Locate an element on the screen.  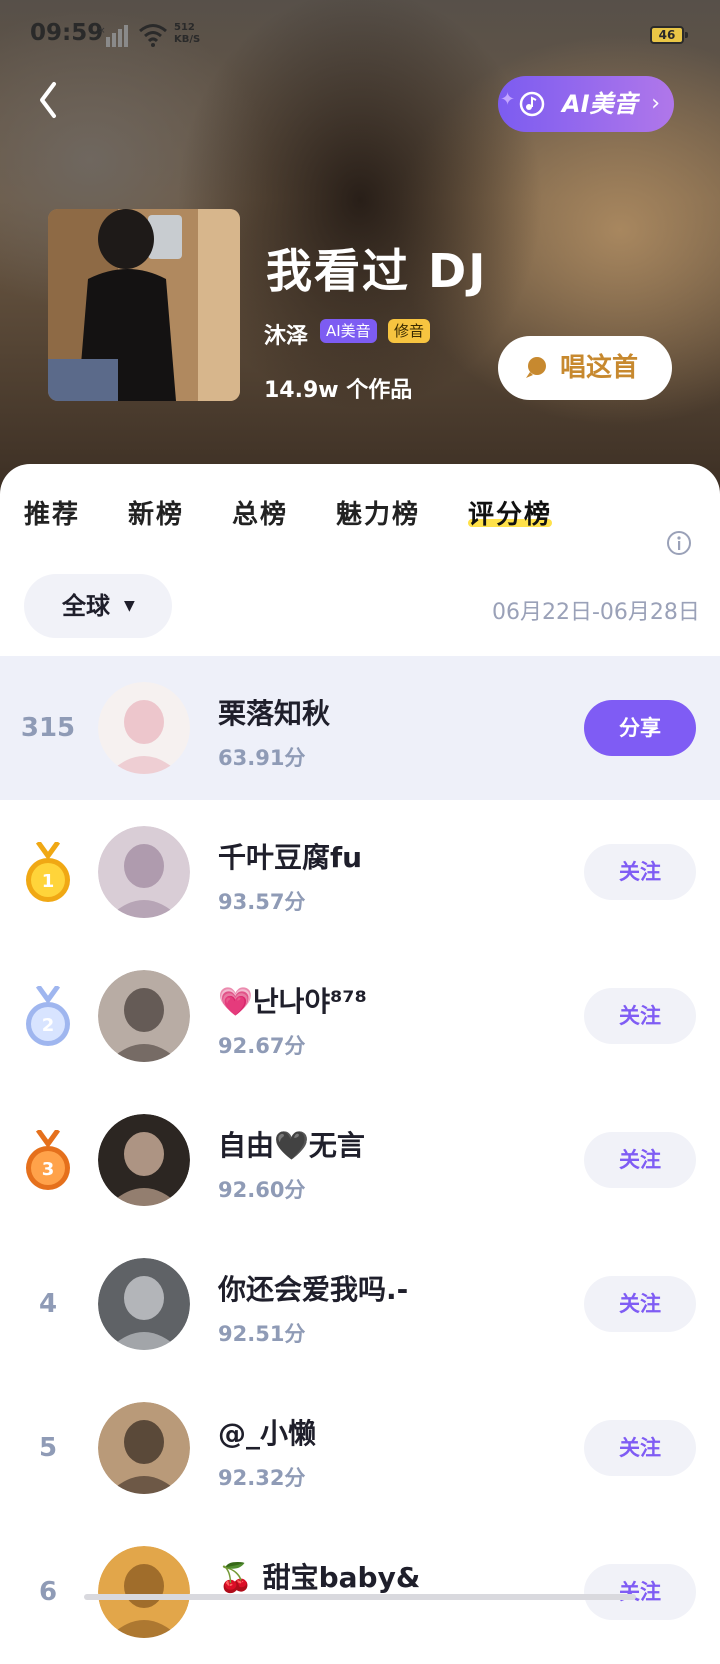
ai-music-icon is located at coordinates (532, 104).